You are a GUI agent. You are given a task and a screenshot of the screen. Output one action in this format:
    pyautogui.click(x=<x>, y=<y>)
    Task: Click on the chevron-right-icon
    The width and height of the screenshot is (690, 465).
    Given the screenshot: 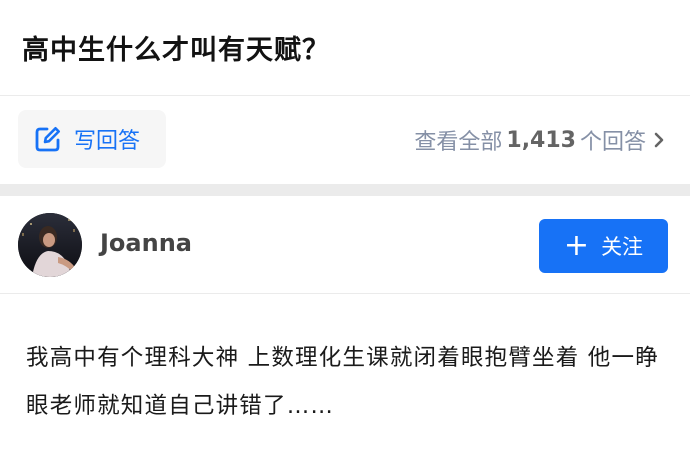 What is the action you would take?
    pyautogui.click(x=659, y=140)
    